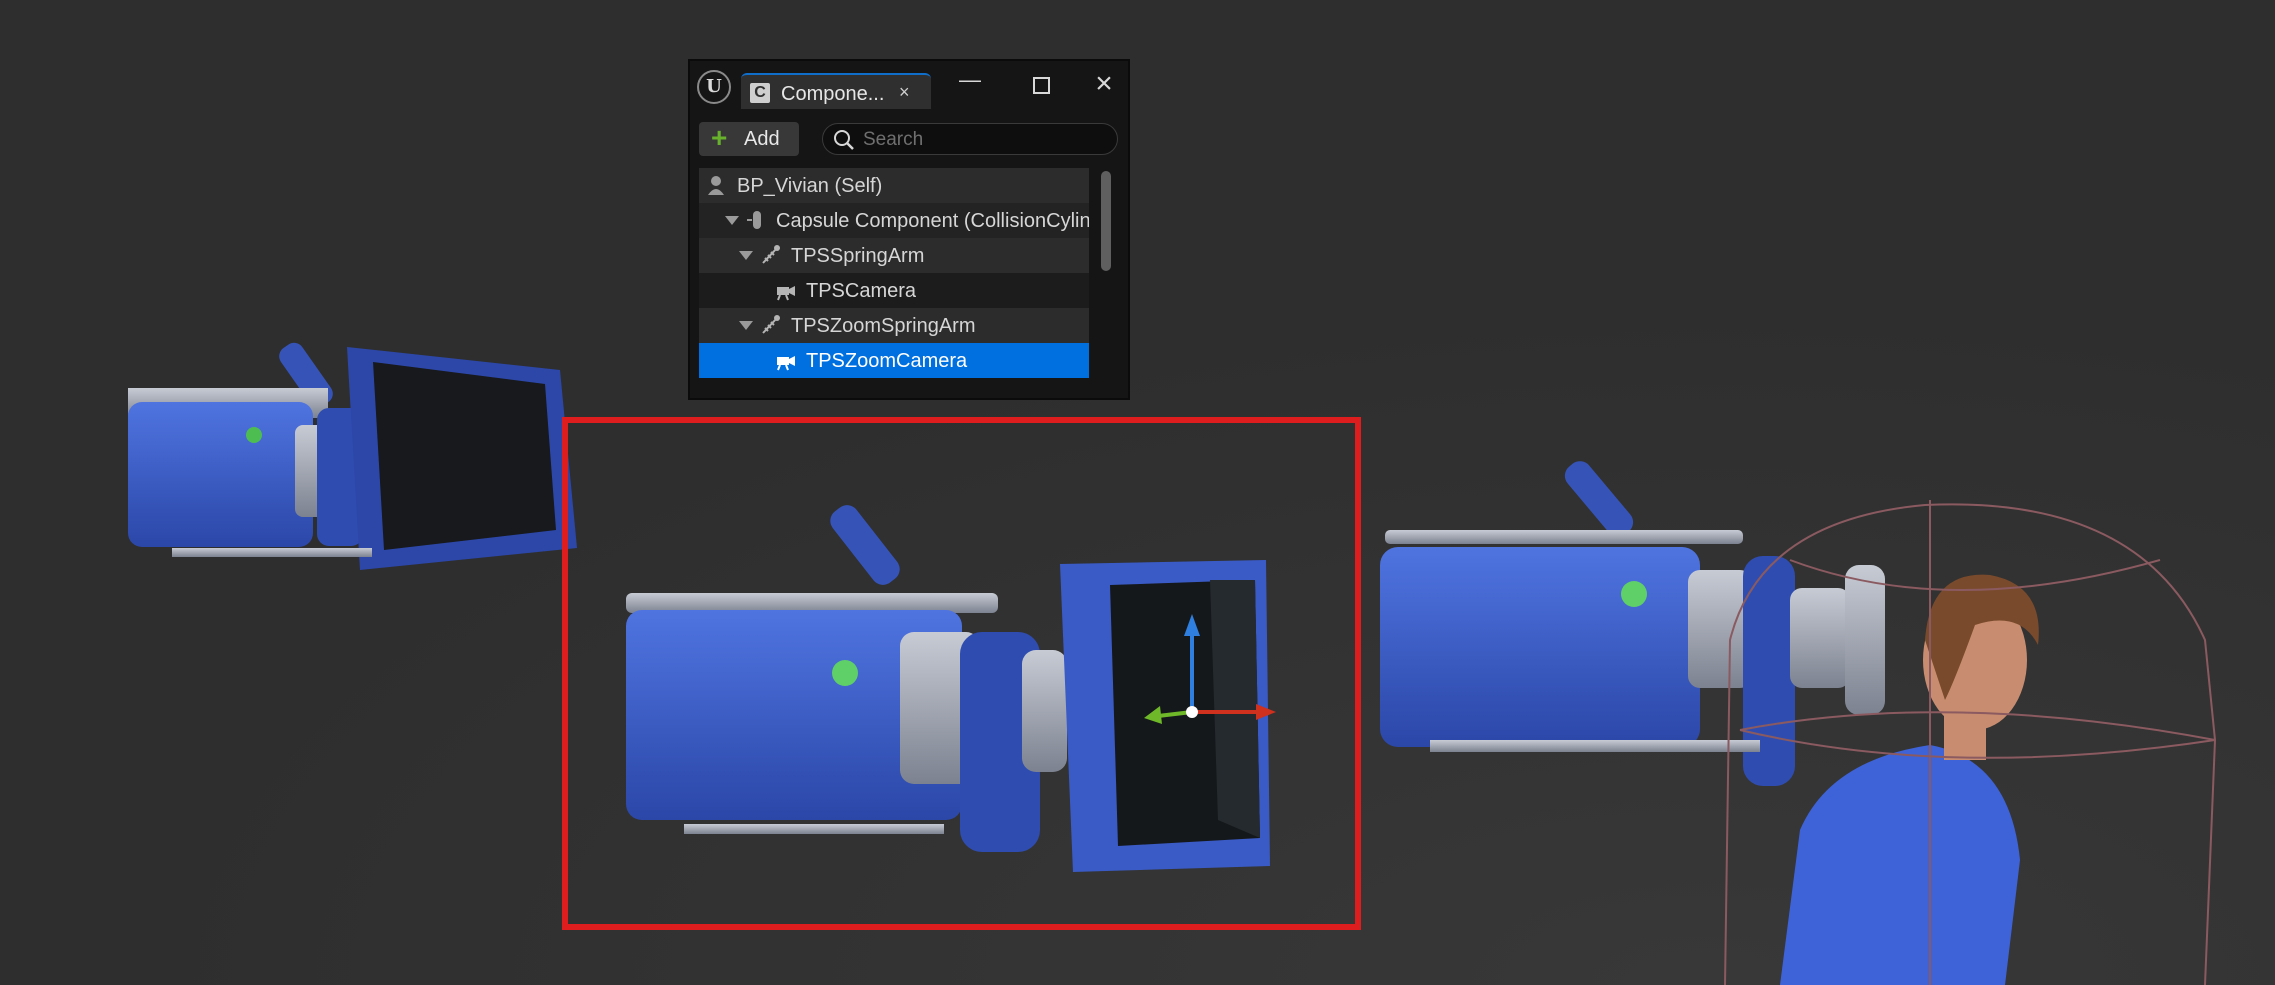  I want to click on components-toolbar: + Add, so click(909, 137).